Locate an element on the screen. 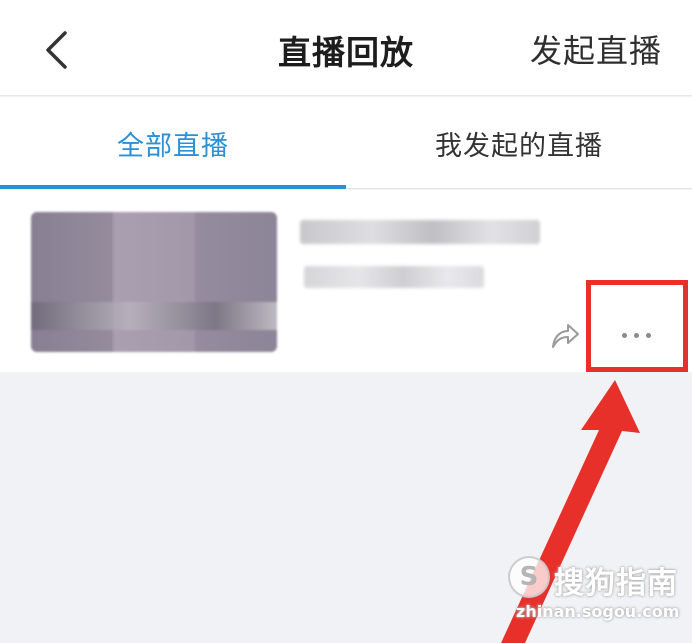 The height and width of the screenshot is (643, 692). watermark-url: zhinan.sogou.com is located at coordinates (598, 611).